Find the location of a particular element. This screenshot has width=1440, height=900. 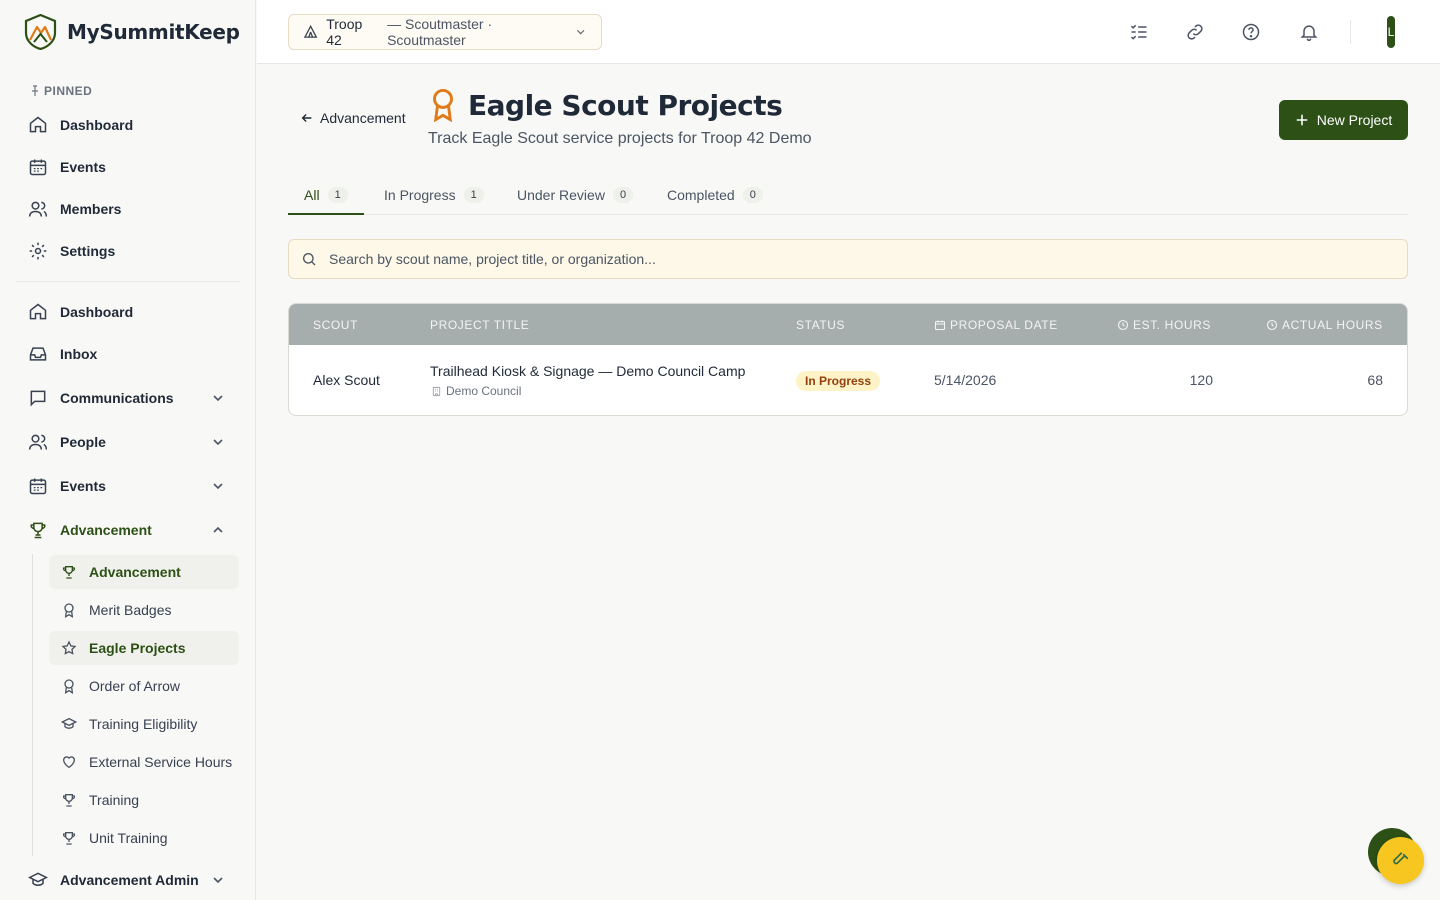

page-title: Eagle Scout Projects is located at coordinates (625, 105).